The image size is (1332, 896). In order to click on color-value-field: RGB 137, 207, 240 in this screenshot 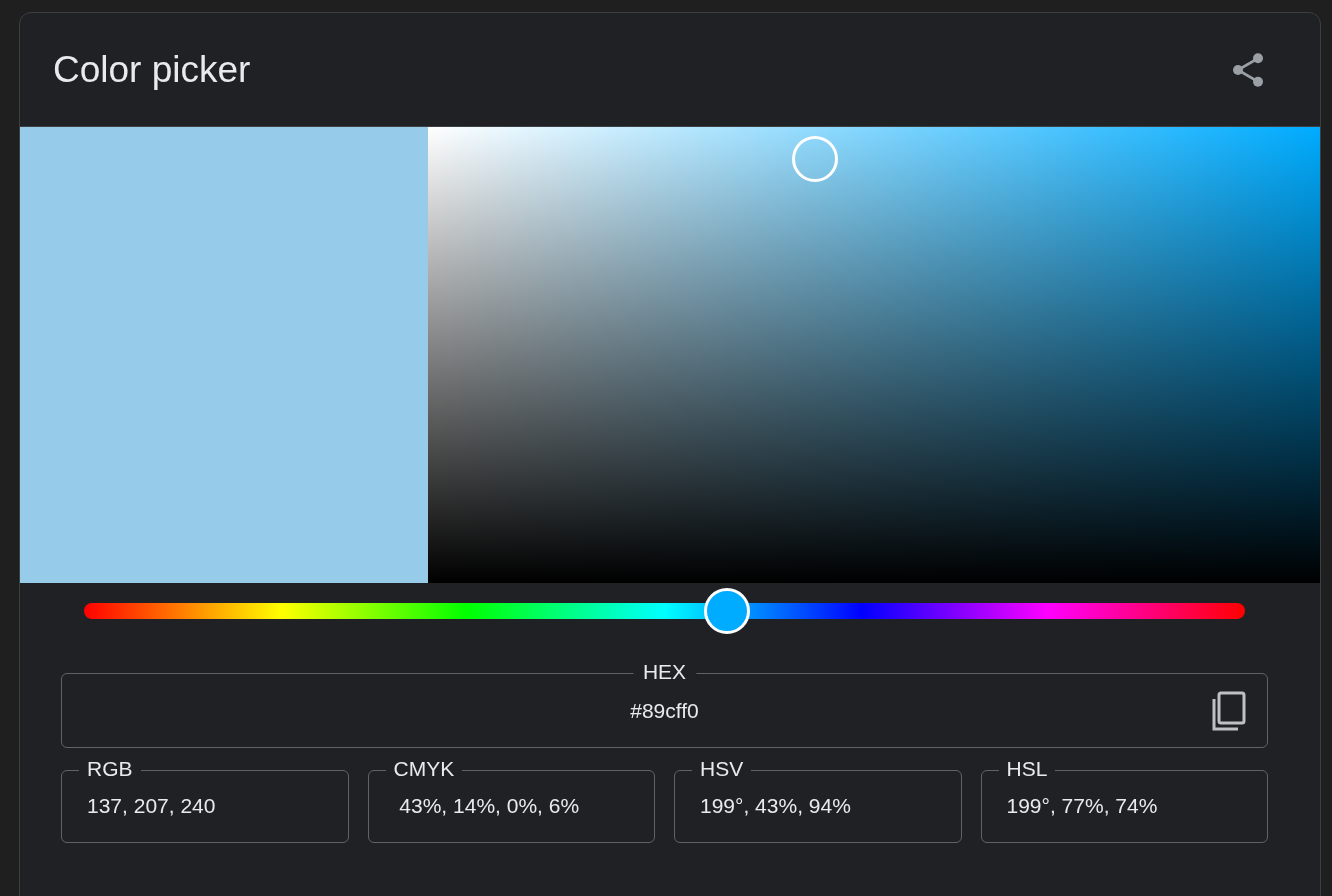, I will do `click(205, 800)`.